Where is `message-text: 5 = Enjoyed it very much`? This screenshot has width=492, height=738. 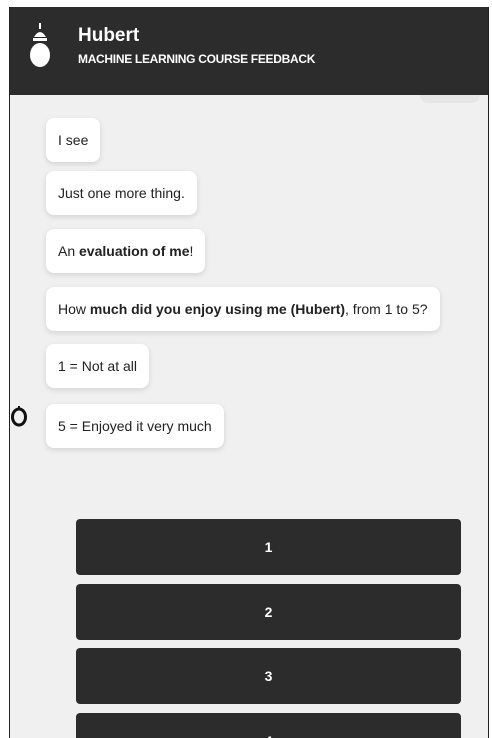 message-text: 5 = Enjoyed it very much is located at coordinates (135, 426).